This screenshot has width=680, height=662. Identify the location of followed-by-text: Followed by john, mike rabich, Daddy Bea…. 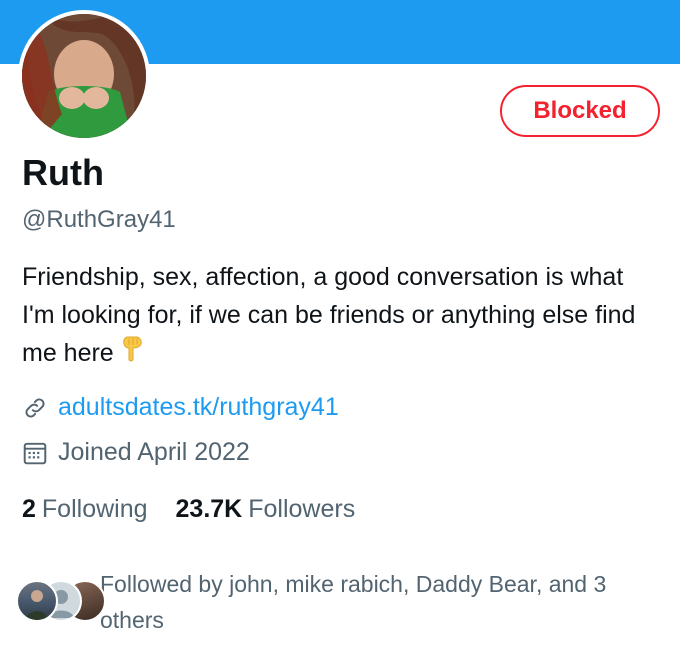
(353, 602).